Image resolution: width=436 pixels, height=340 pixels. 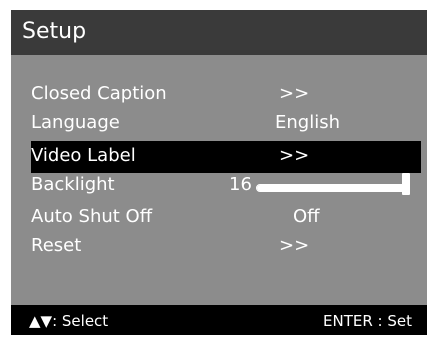 I want to click on select-hint: ▲▼: Select, so click(x=68, y=321).